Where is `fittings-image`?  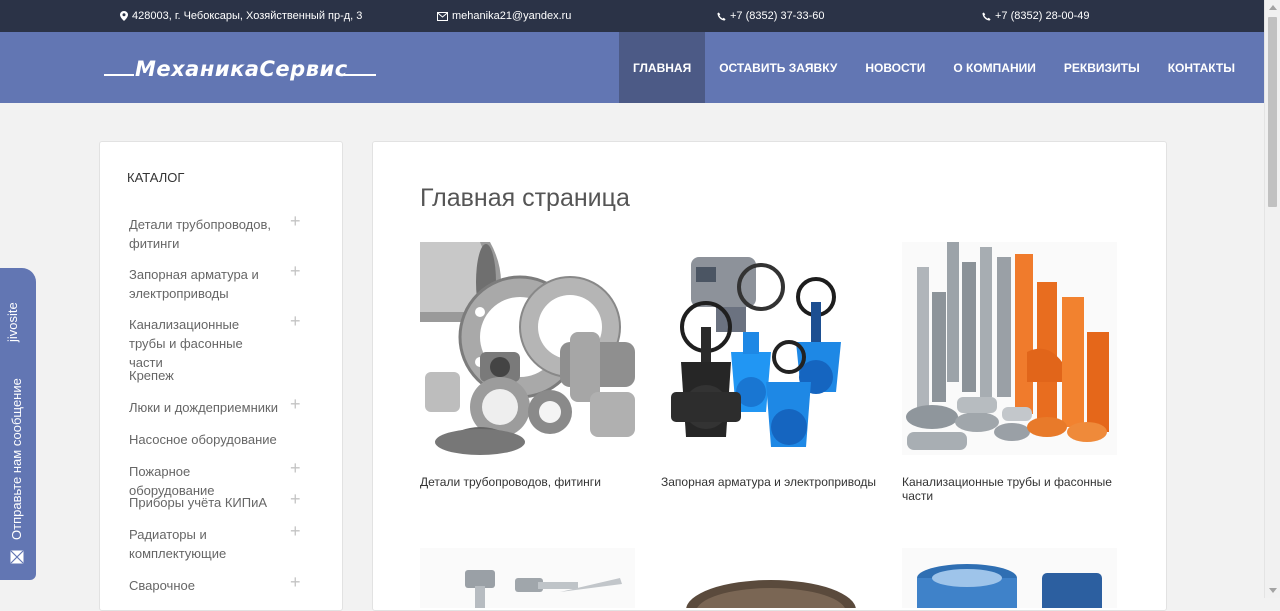 fittings-image is located at coordinates (527, 348).